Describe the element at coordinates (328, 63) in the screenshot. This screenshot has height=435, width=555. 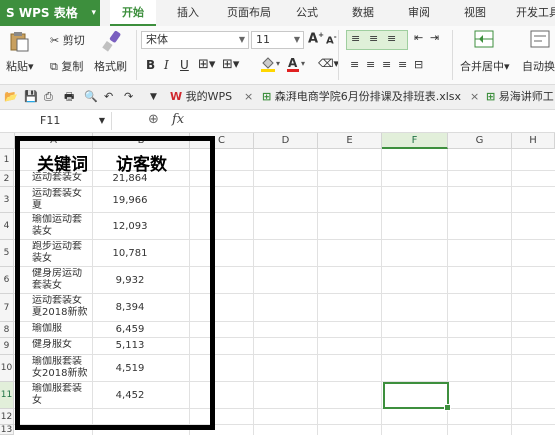
I see `clear-format-icon: ⌫▾` at that location.